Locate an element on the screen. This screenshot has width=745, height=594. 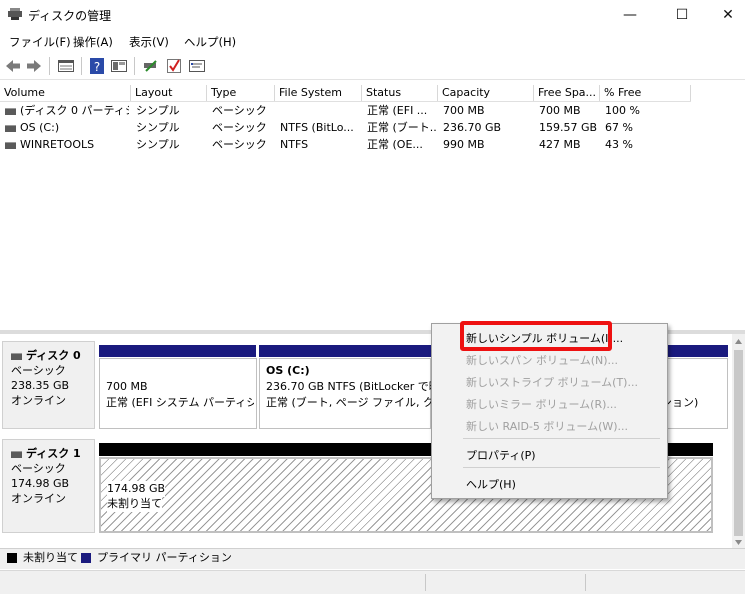
scroll-up-icon is located at coordinates (738, 341).